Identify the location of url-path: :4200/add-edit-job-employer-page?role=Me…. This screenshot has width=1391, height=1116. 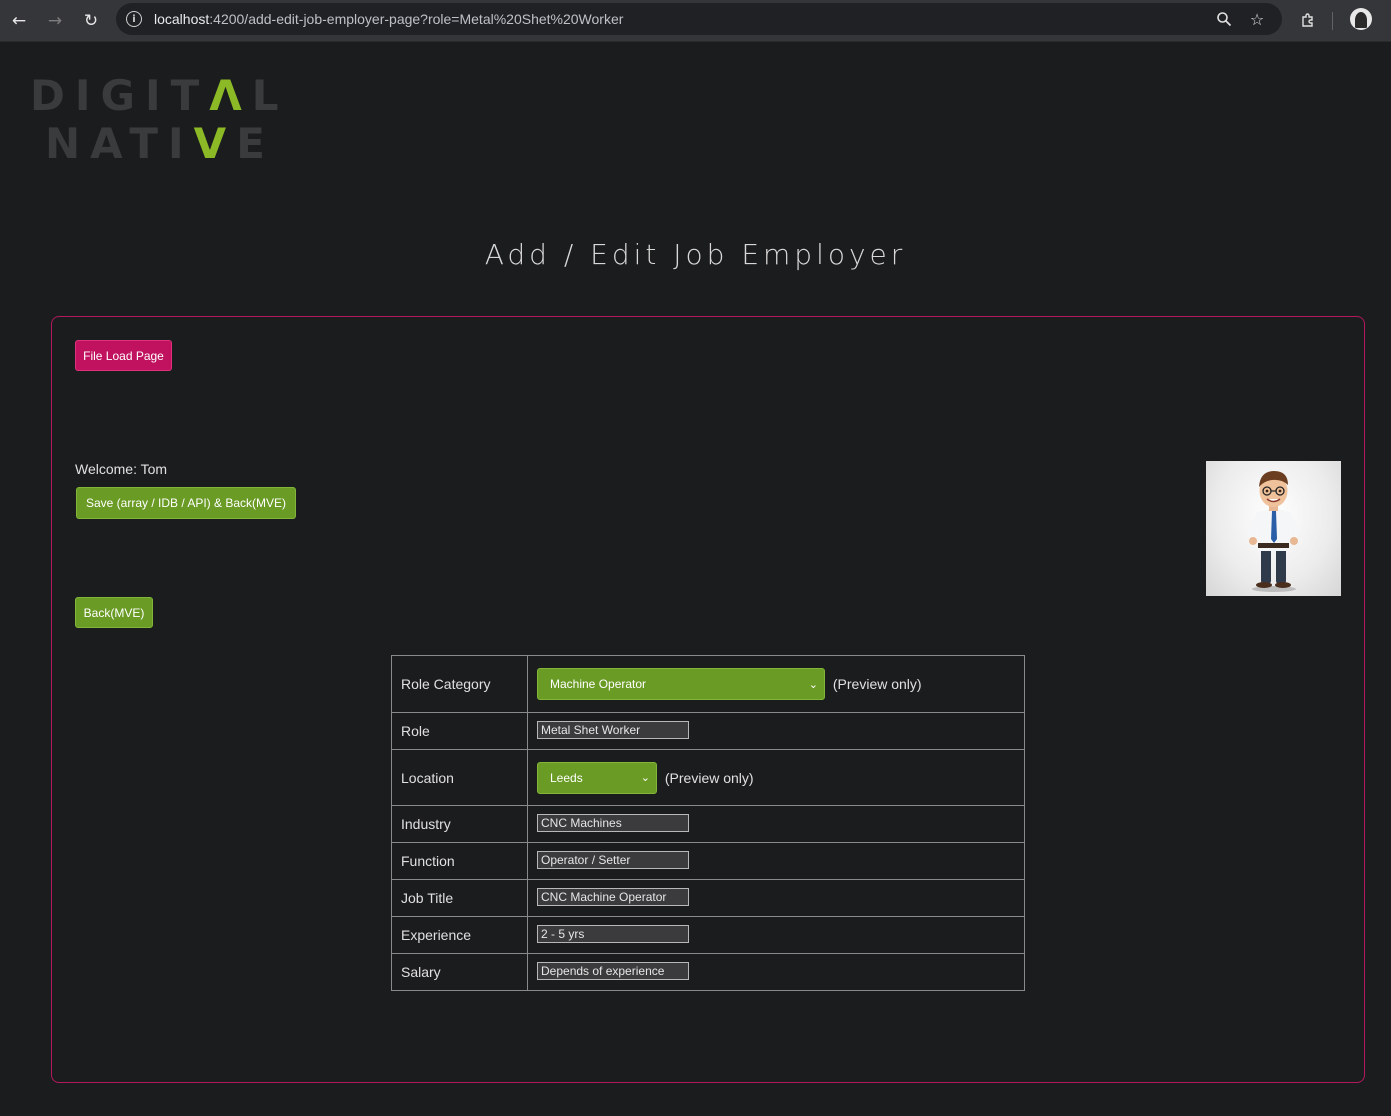
(416, 19).